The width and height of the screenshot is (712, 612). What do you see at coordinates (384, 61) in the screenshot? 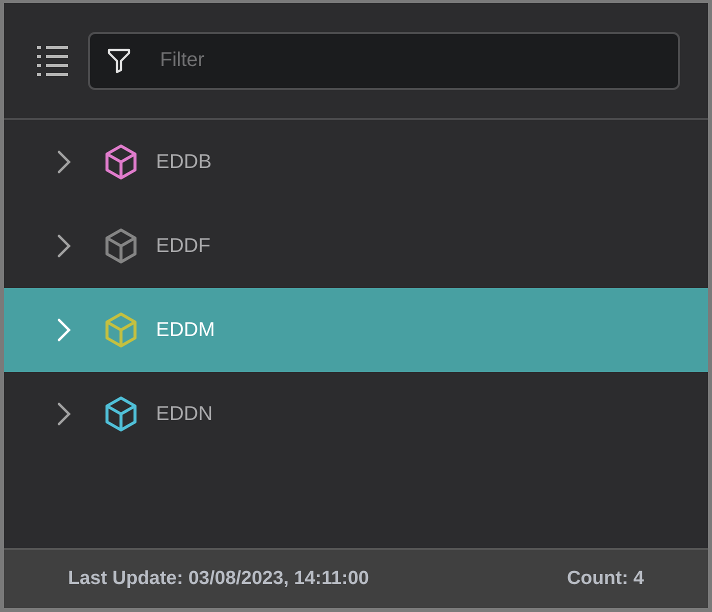
I see `filter-field: Filter` at bounding box center [384, 61].